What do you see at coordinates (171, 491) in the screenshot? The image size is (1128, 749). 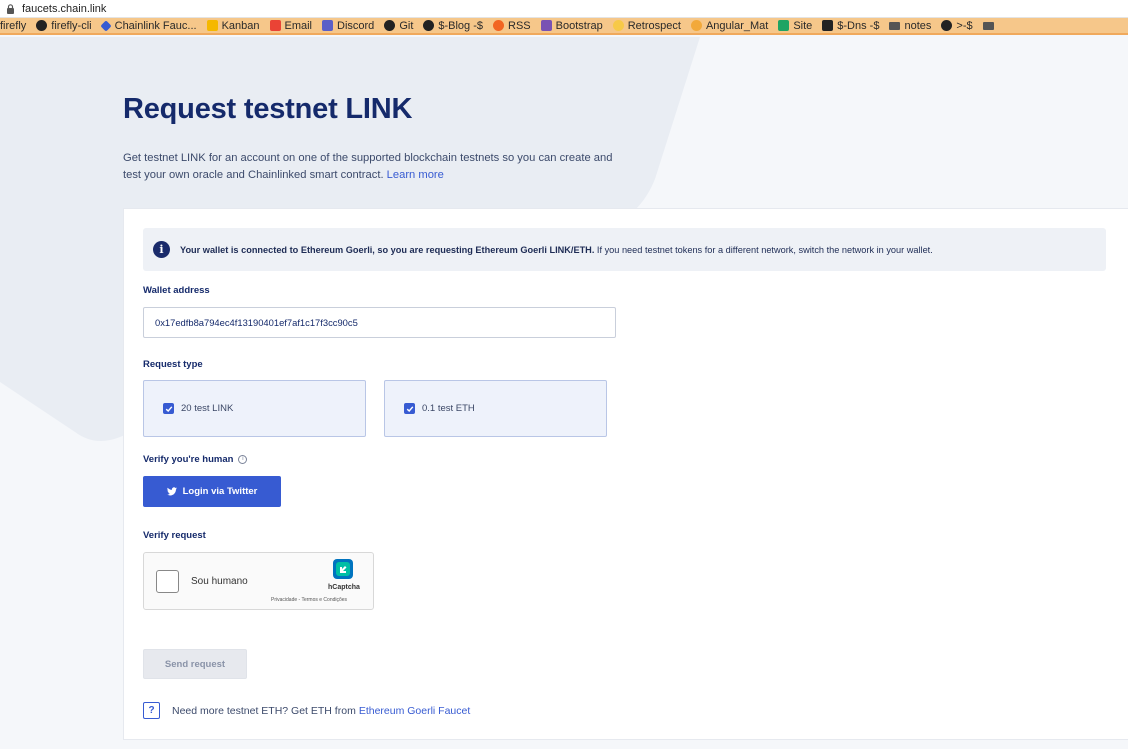 I see `twitter-icon` at bounding box center [171, 491].